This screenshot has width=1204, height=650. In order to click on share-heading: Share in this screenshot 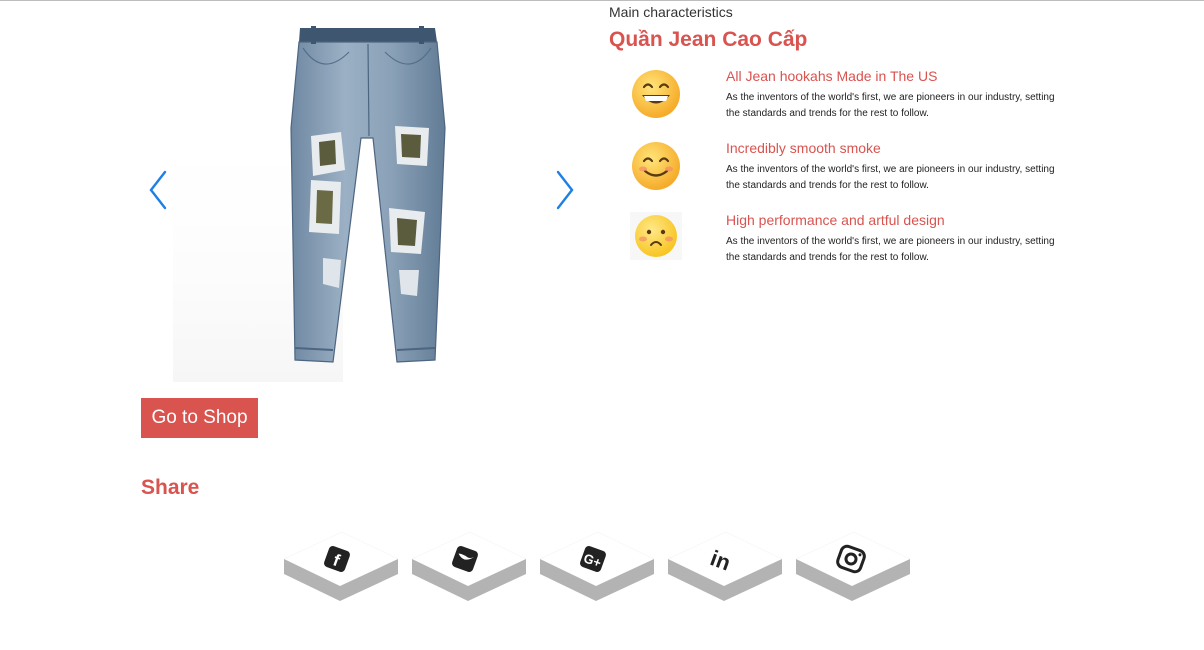, I will do `click(170, 487)`.